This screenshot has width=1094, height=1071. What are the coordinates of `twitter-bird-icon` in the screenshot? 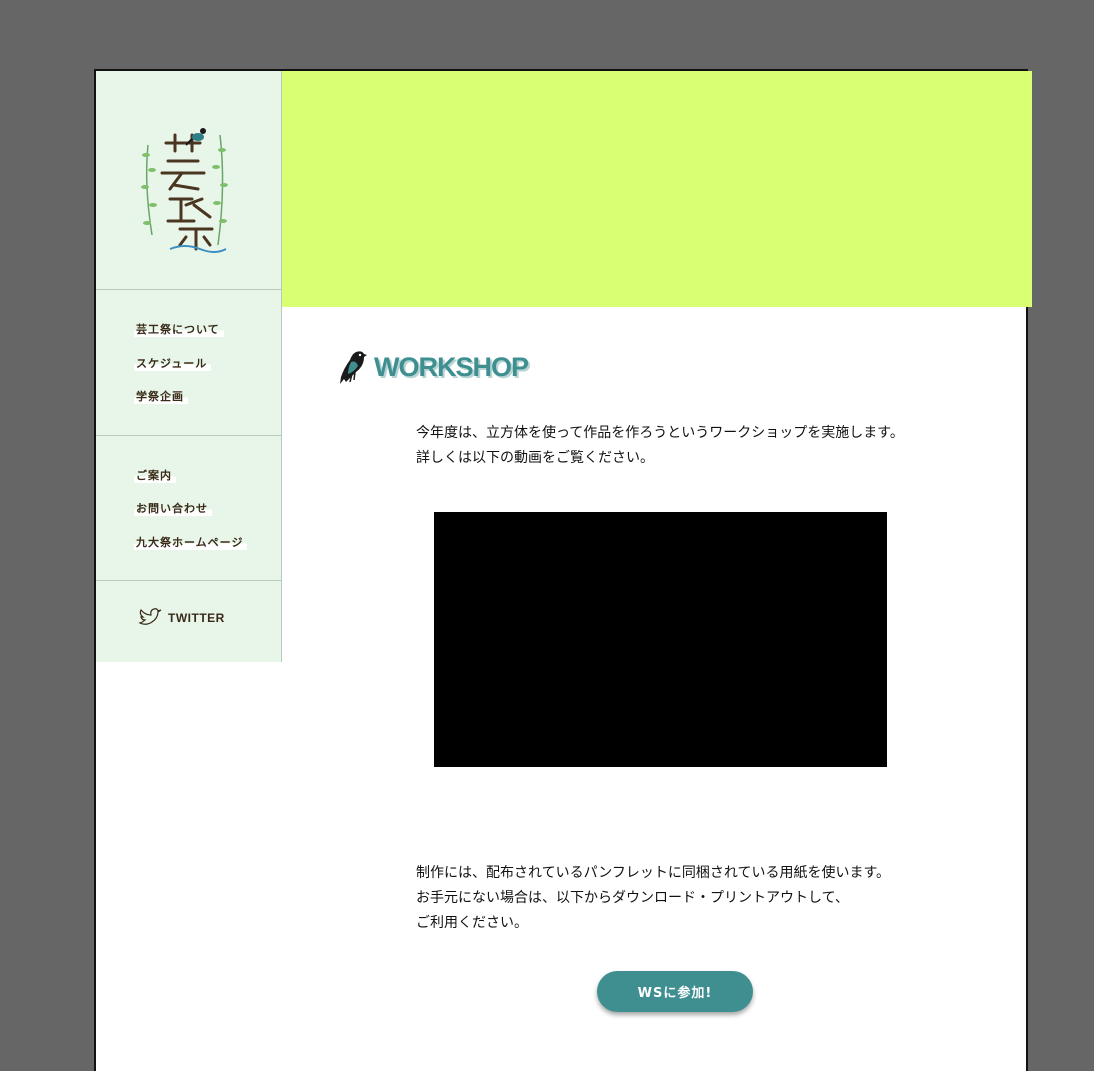 It's located at (150, 616).